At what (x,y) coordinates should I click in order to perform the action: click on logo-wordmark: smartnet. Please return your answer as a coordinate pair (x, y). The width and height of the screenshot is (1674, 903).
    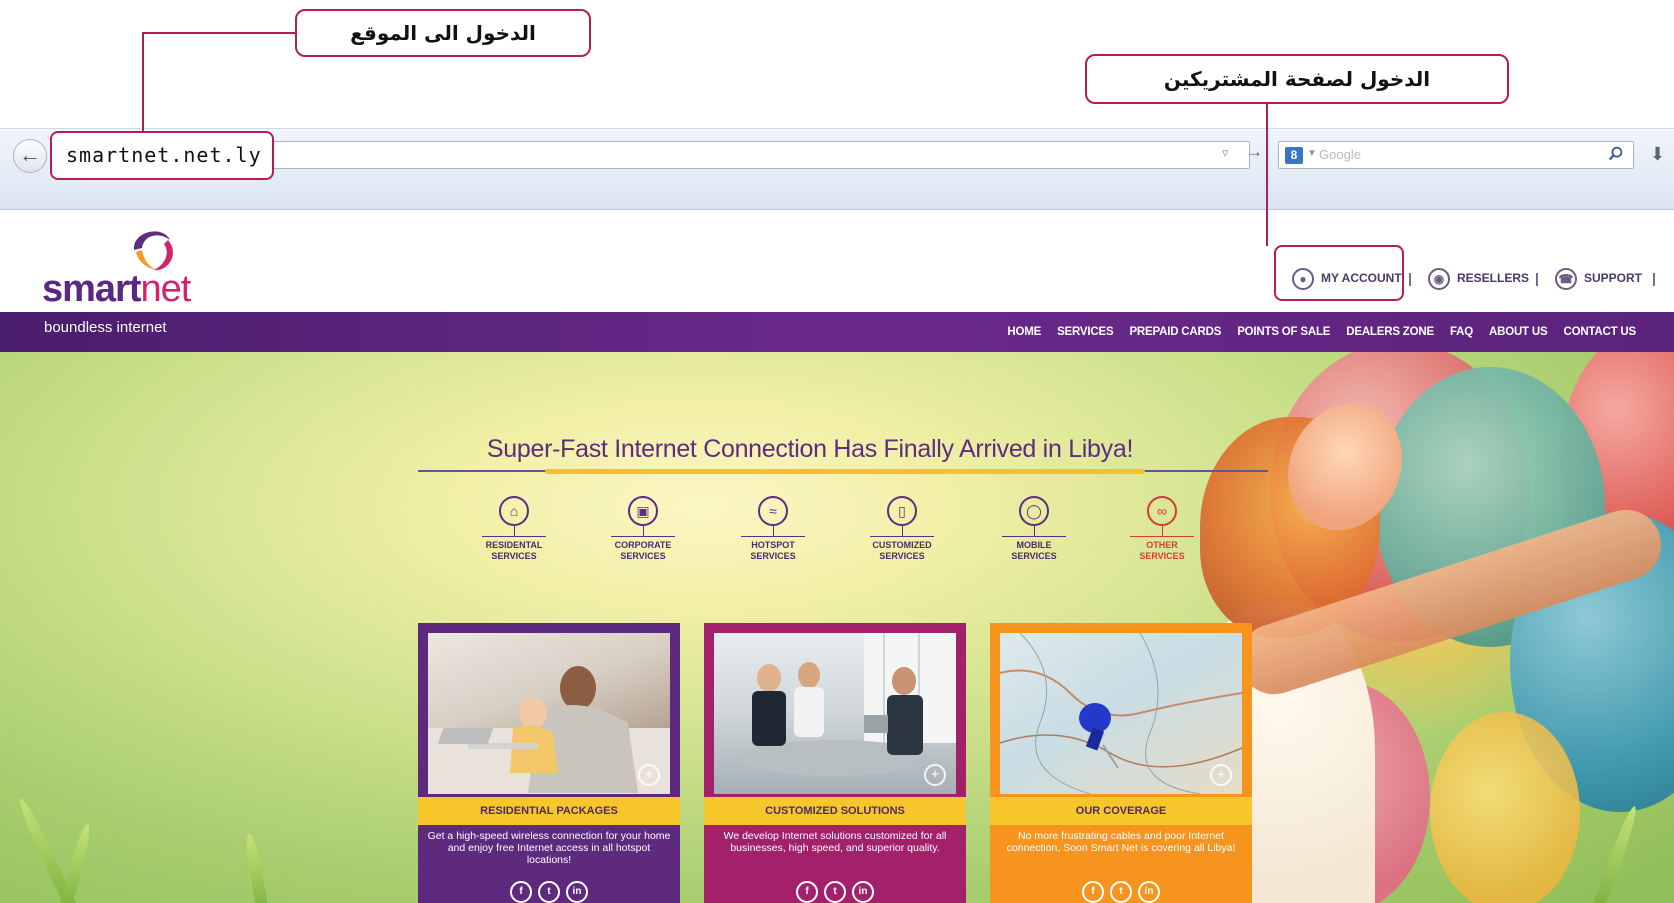
    Looking at the image, I should click on (117, 289).